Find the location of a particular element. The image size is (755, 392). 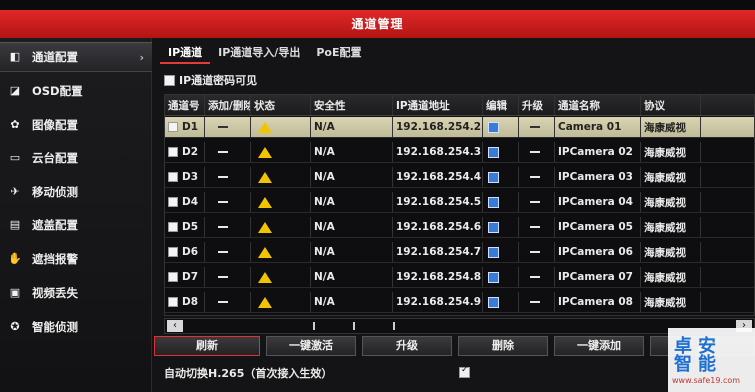

h265-option: 自动切换H.265（首次接入生效） is located at coordinates (453, 373).